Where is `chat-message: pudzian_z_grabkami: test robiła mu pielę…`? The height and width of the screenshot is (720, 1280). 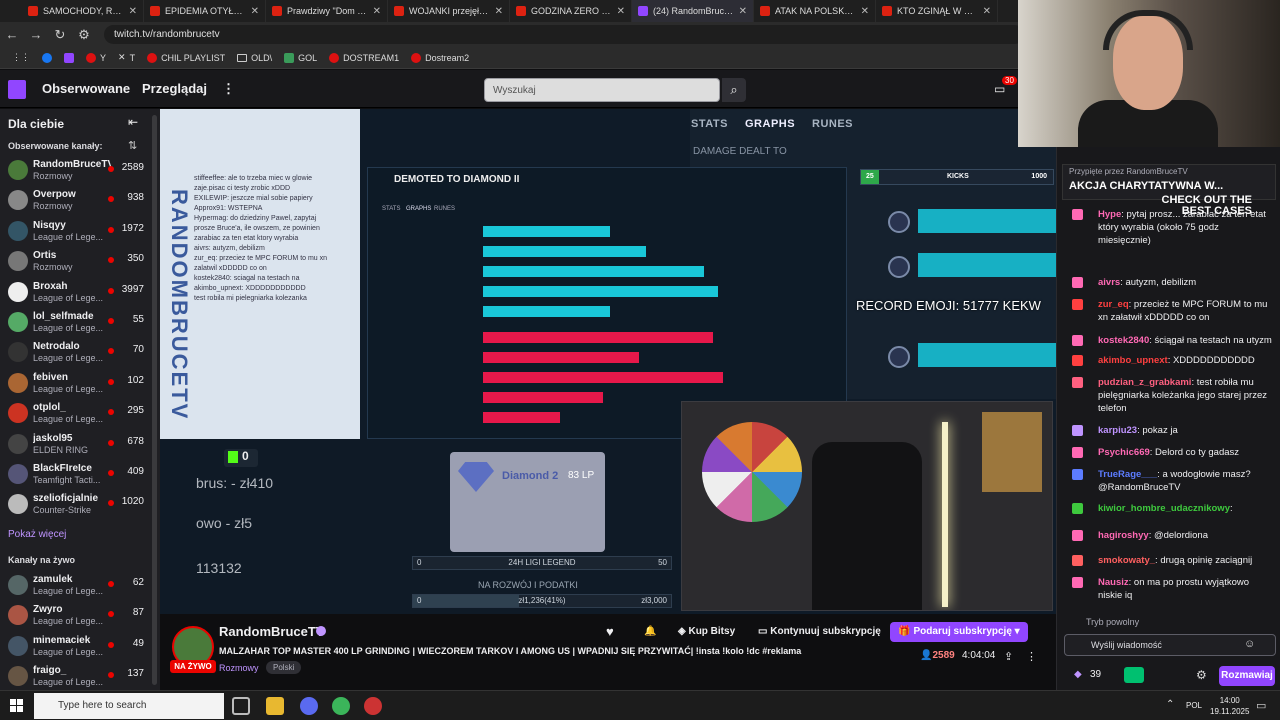 chat-message: pudzian_z_grabkami: test robiła mu pielę… is located at coordinates (1186, 395).